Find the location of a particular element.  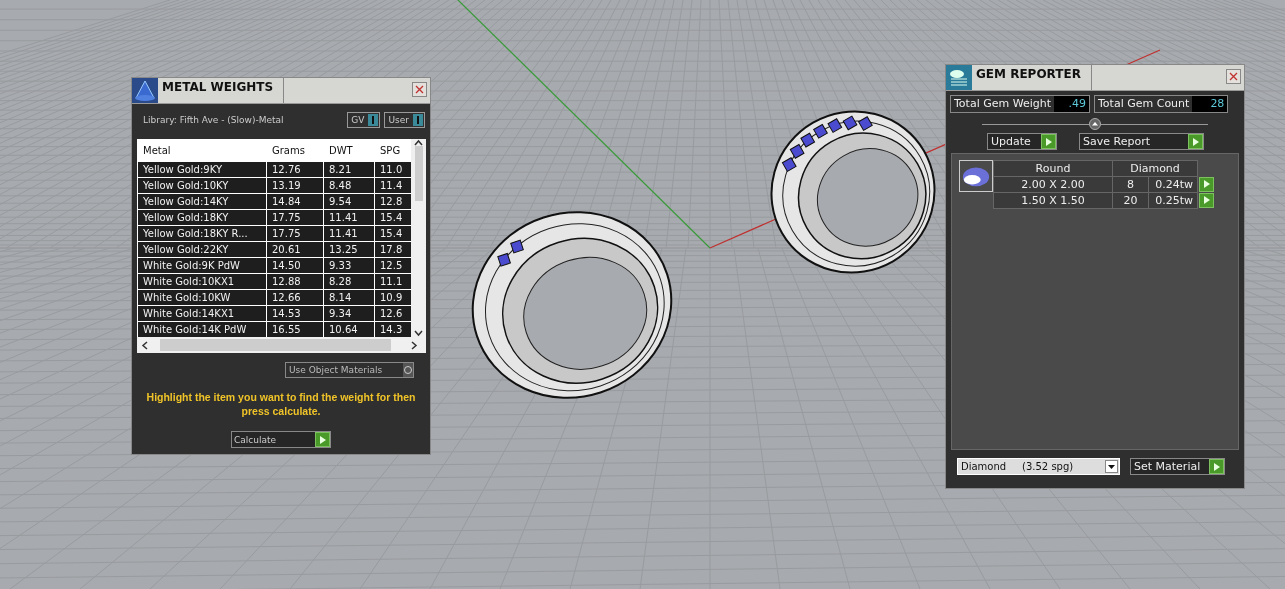

library-label: Library: Fifth Ave - (Slow)-Metal is located at coordinates (214, 120).